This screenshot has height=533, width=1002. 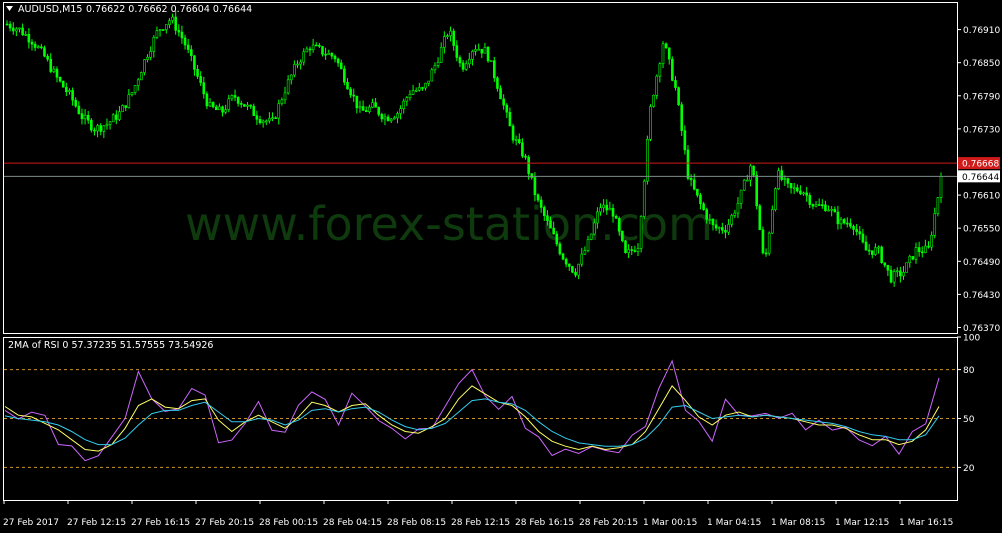 I want to click on bid-badge-label: 0.76644, so click(x=980, y=178).